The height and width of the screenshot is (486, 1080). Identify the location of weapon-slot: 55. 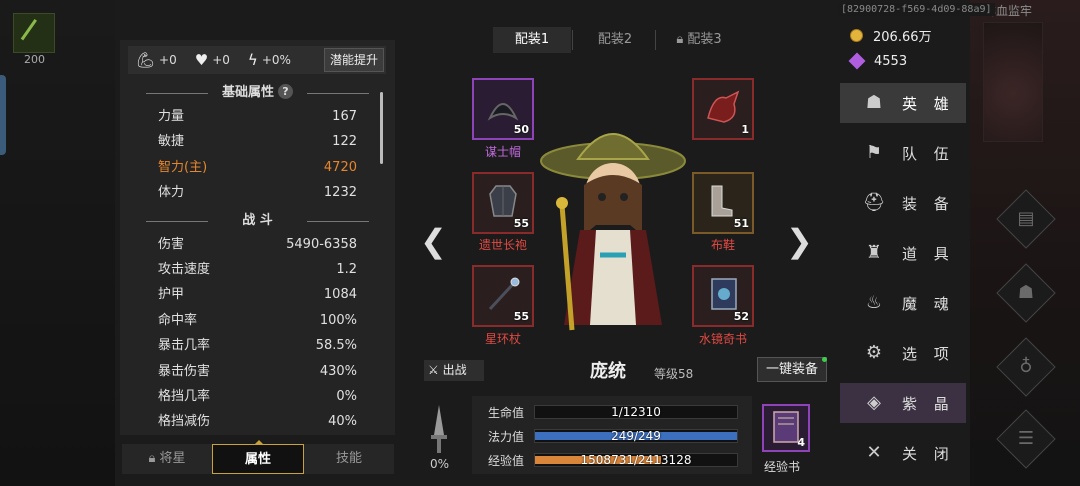
(503, 296).